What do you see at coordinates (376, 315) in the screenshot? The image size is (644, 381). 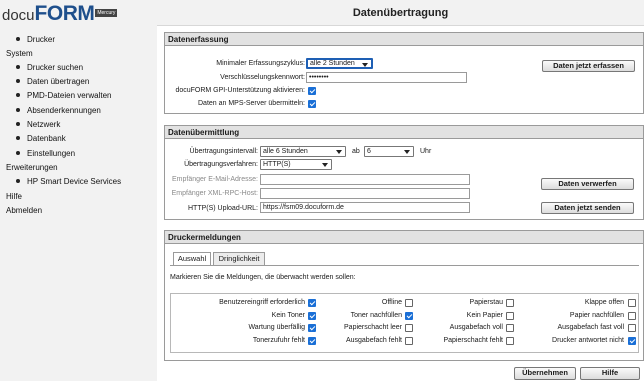 I see `label-toner-nachfuellen: Toner nachfüllen` at bounding box center [376, 315].